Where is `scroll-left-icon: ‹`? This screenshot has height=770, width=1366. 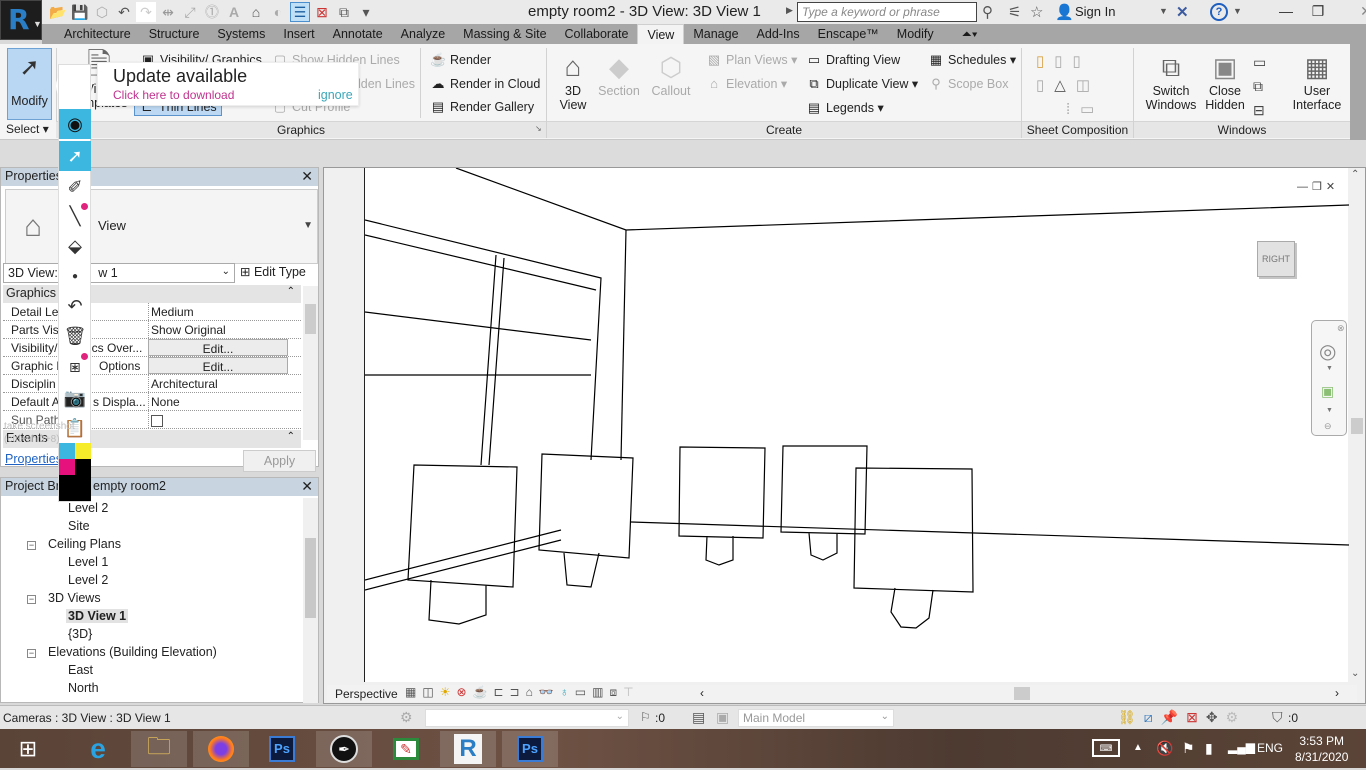
scroll-left-icon: ‹ is located at coordinates (702, 693).